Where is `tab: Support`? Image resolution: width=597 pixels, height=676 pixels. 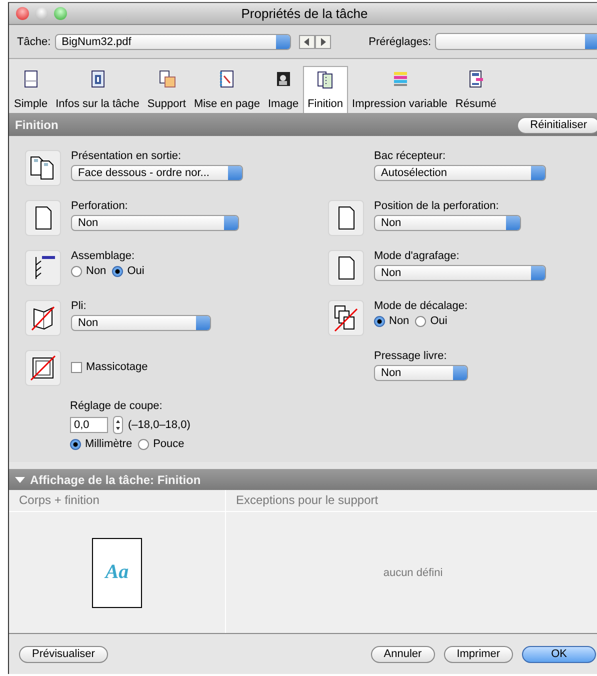
tab: Support is located at coordinates (166, 89).